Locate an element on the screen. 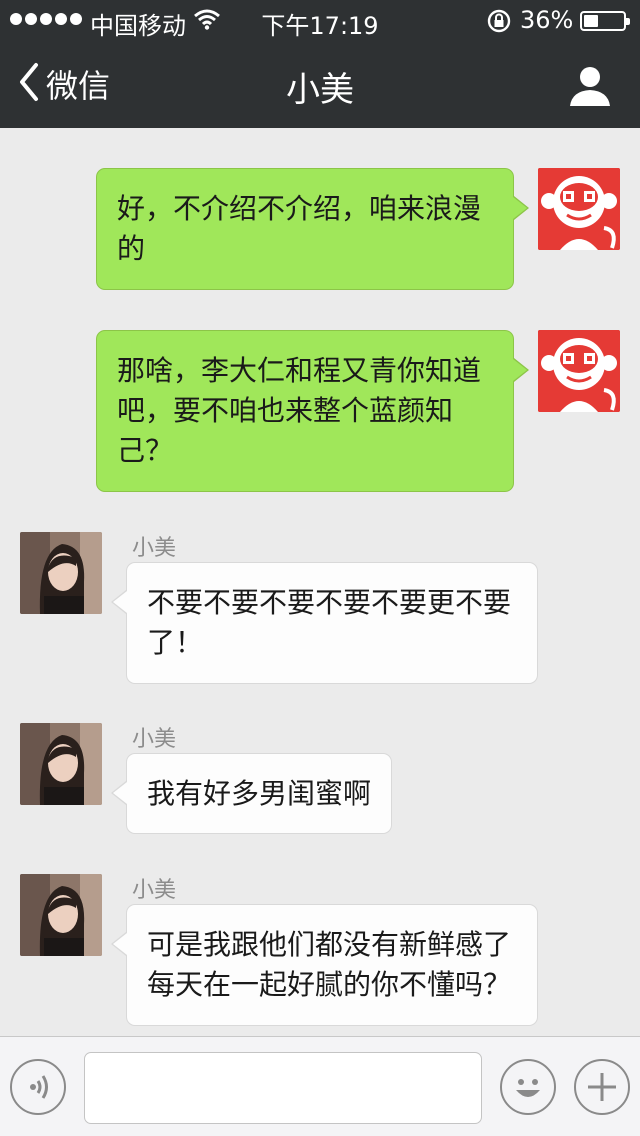 Image resolution: width=640 pixels, height=1136 pixels. back-button: 微信 is located at coordinates (64, 84).